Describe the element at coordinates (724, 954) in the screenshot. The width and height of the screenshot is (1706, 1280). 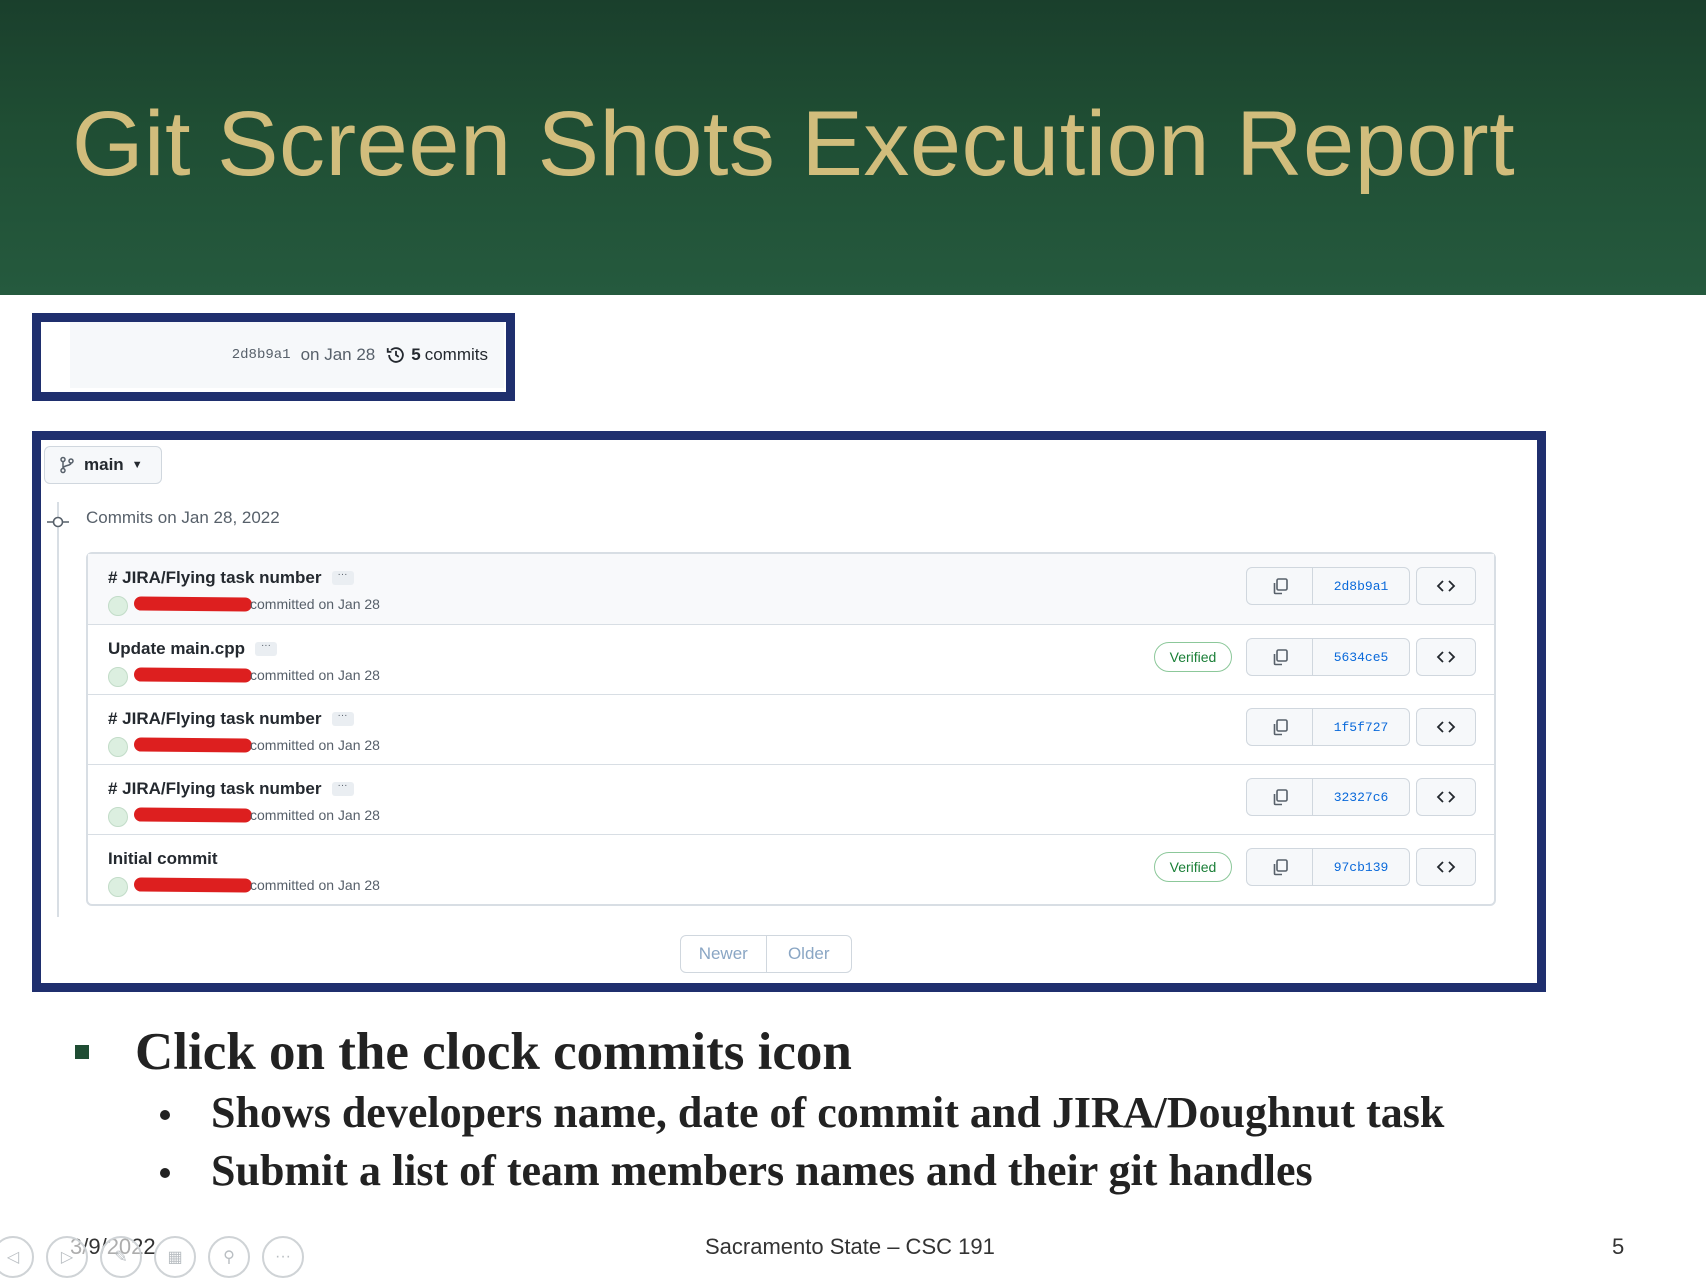
I see `newer-button: Newer` at that location.